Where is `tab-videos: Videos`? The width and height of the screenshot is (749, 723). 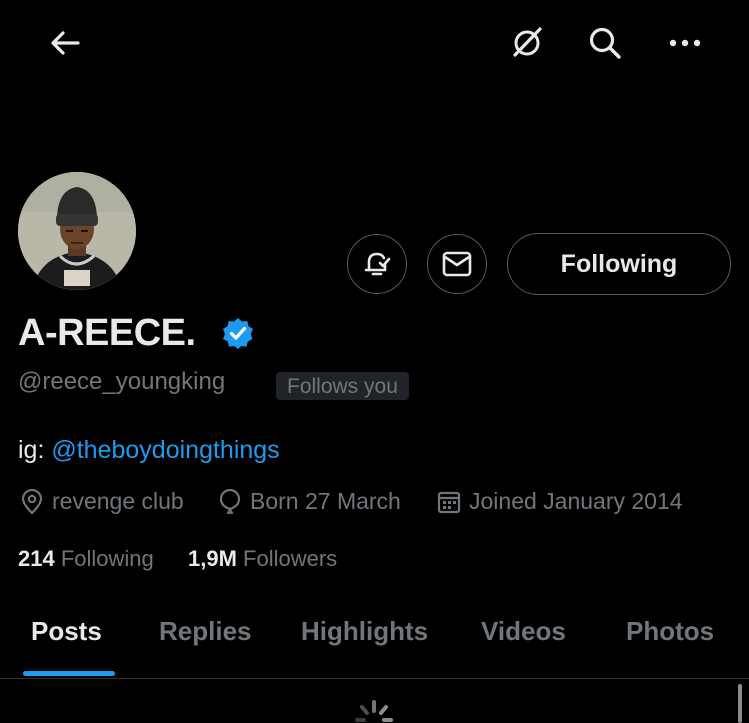
tab-videos: Videos is located at coordinates (523, 631).